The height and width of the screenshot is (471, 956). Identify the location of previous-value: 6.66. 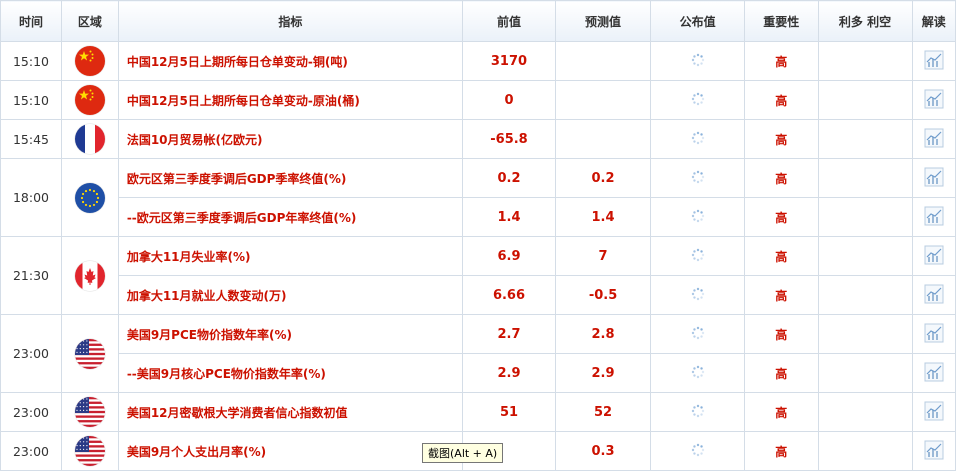
(509, 295).